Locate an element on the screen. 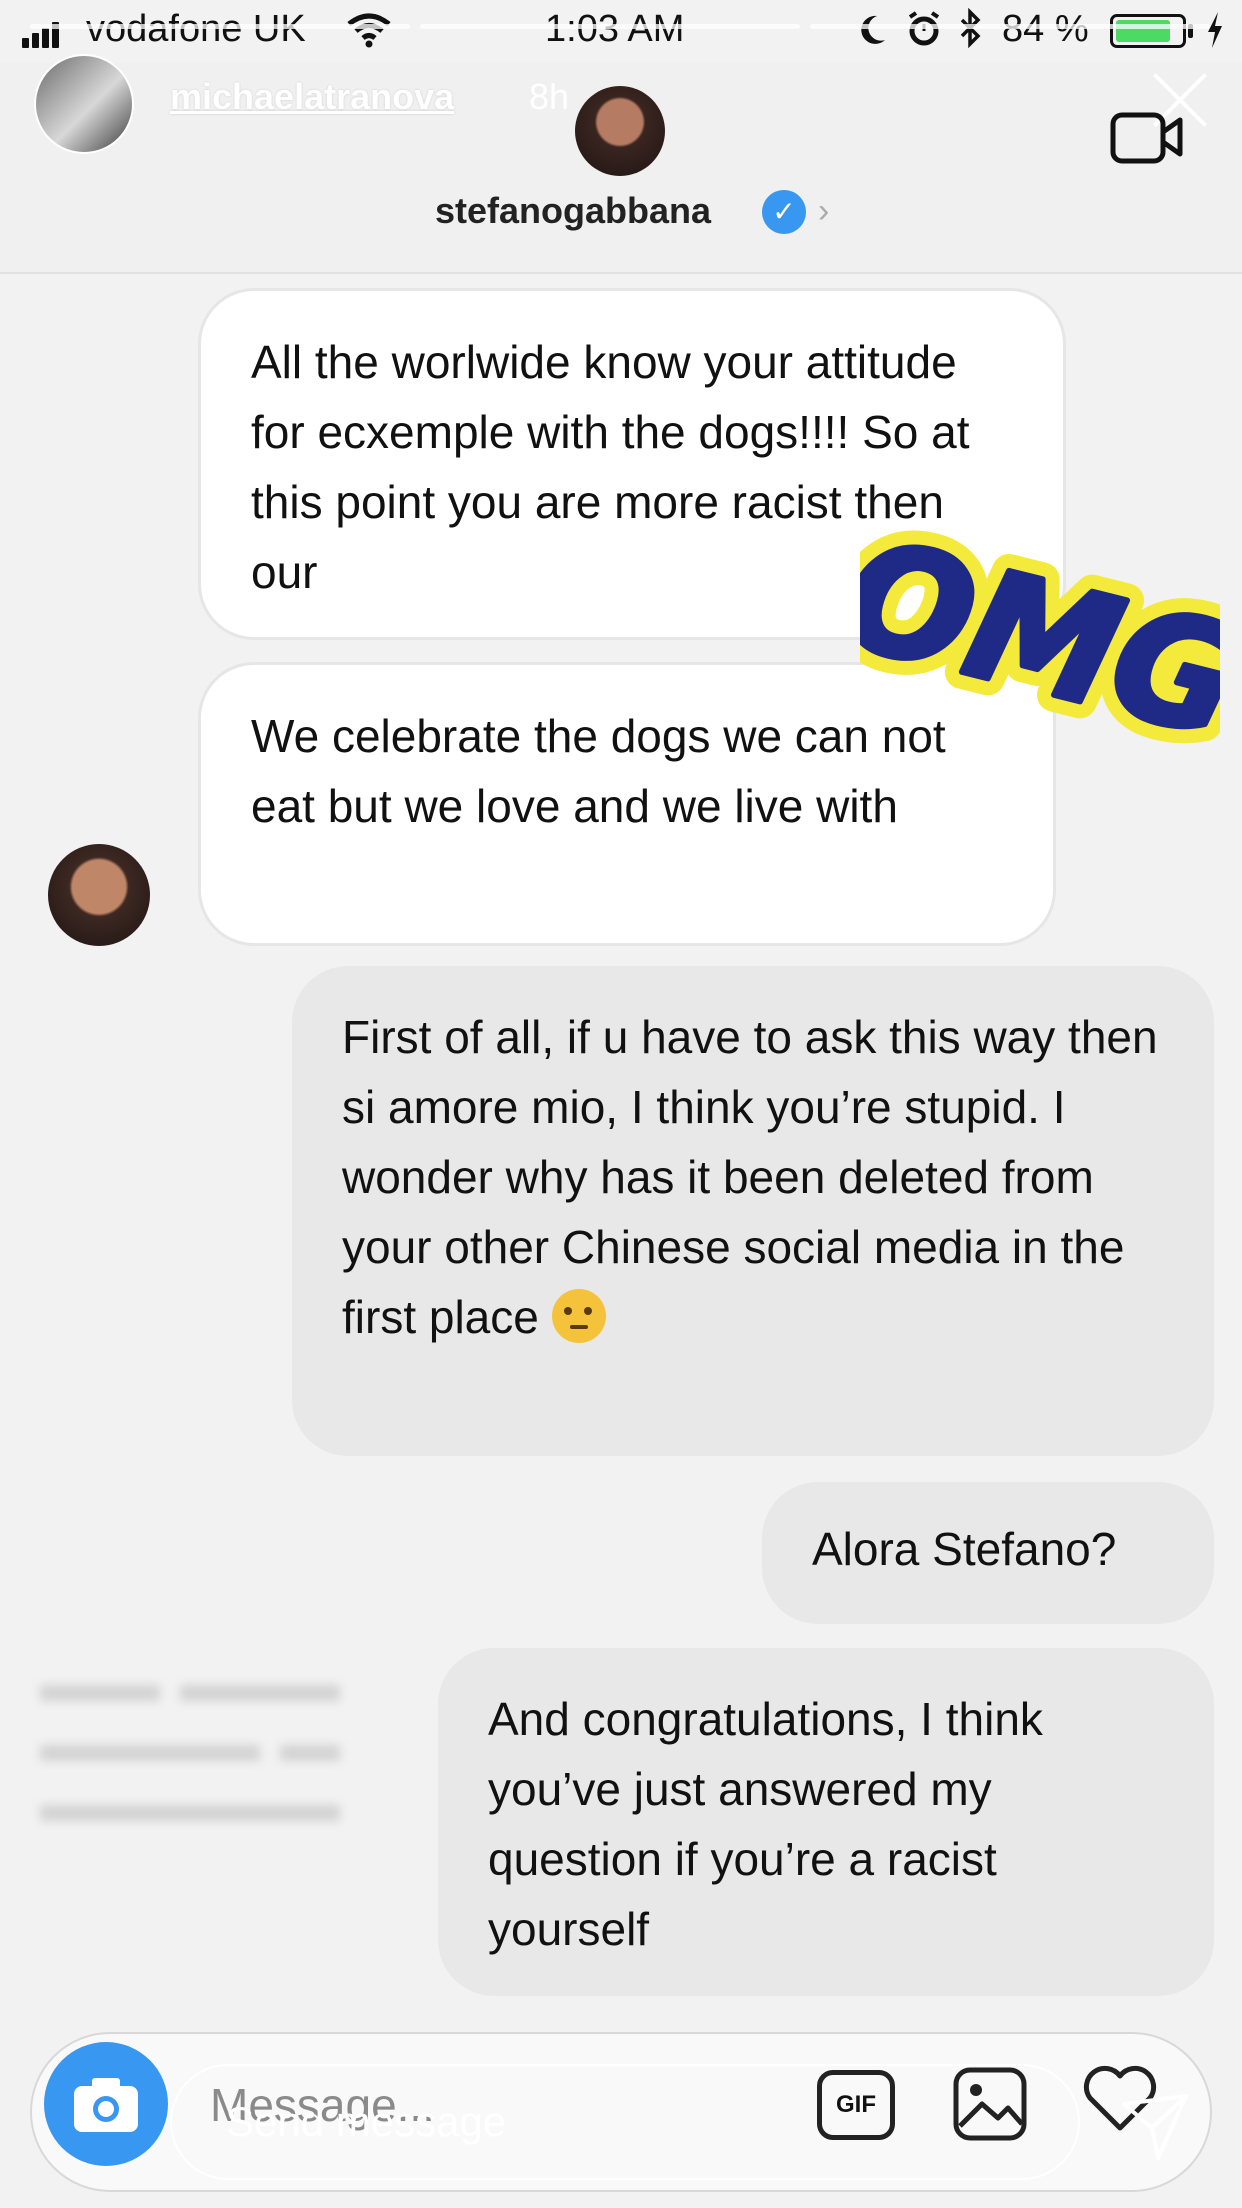  status-bar: vodafone UK 1:03 AM 84 % is located at coordinates (621, 31).